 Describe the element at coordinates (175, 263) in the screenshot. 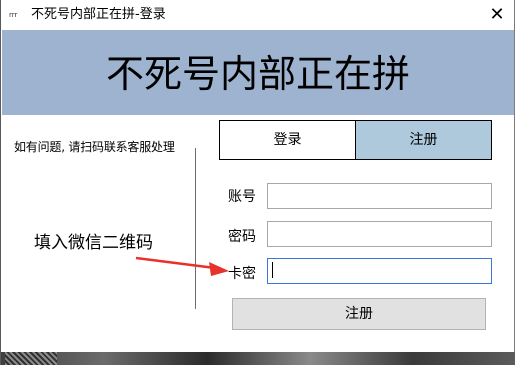

I see `arrow-shaft` at that location.